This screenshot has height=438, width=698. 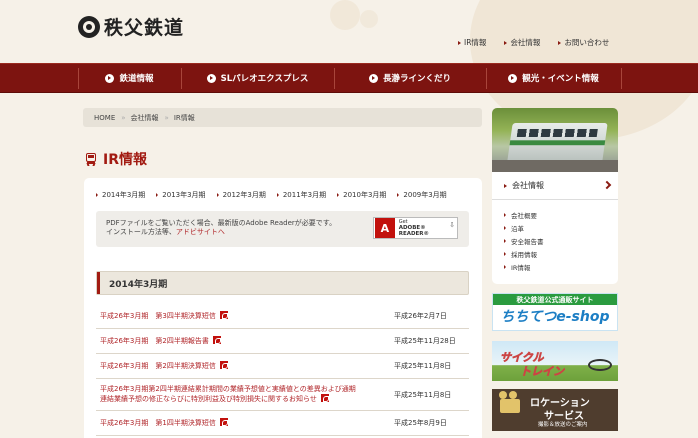 What do you see at coordinates (282, 341) in the screenshot?
I see `table-row: 平成26年3月期 第2四半期報告書 平成25年11月28日` at bounding box center [282, 341].